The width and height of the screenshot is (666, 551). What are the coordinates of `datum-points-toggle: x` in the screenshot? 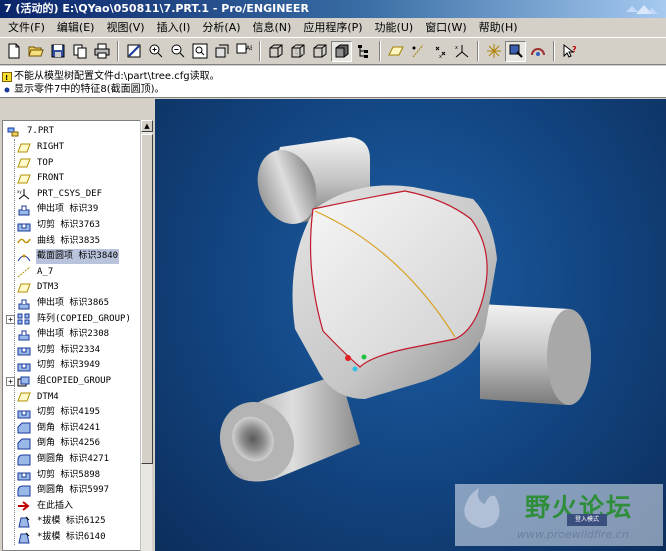 It's located at (439, 51).